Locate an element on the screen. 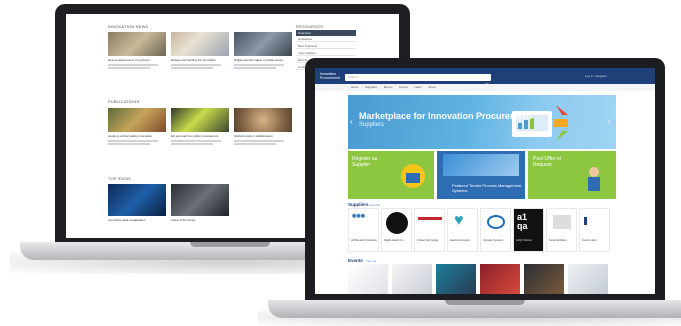 Image resolution: width=681 pixels, height=326 pixels. nav-item-home: Home is located at coordinates (354, 87).